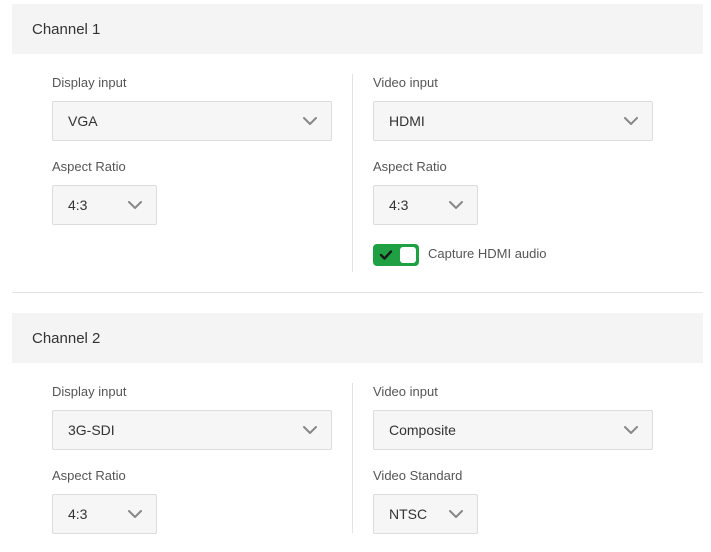  I want to click on ch2-video-input-value: Composite, so click(422, 430).